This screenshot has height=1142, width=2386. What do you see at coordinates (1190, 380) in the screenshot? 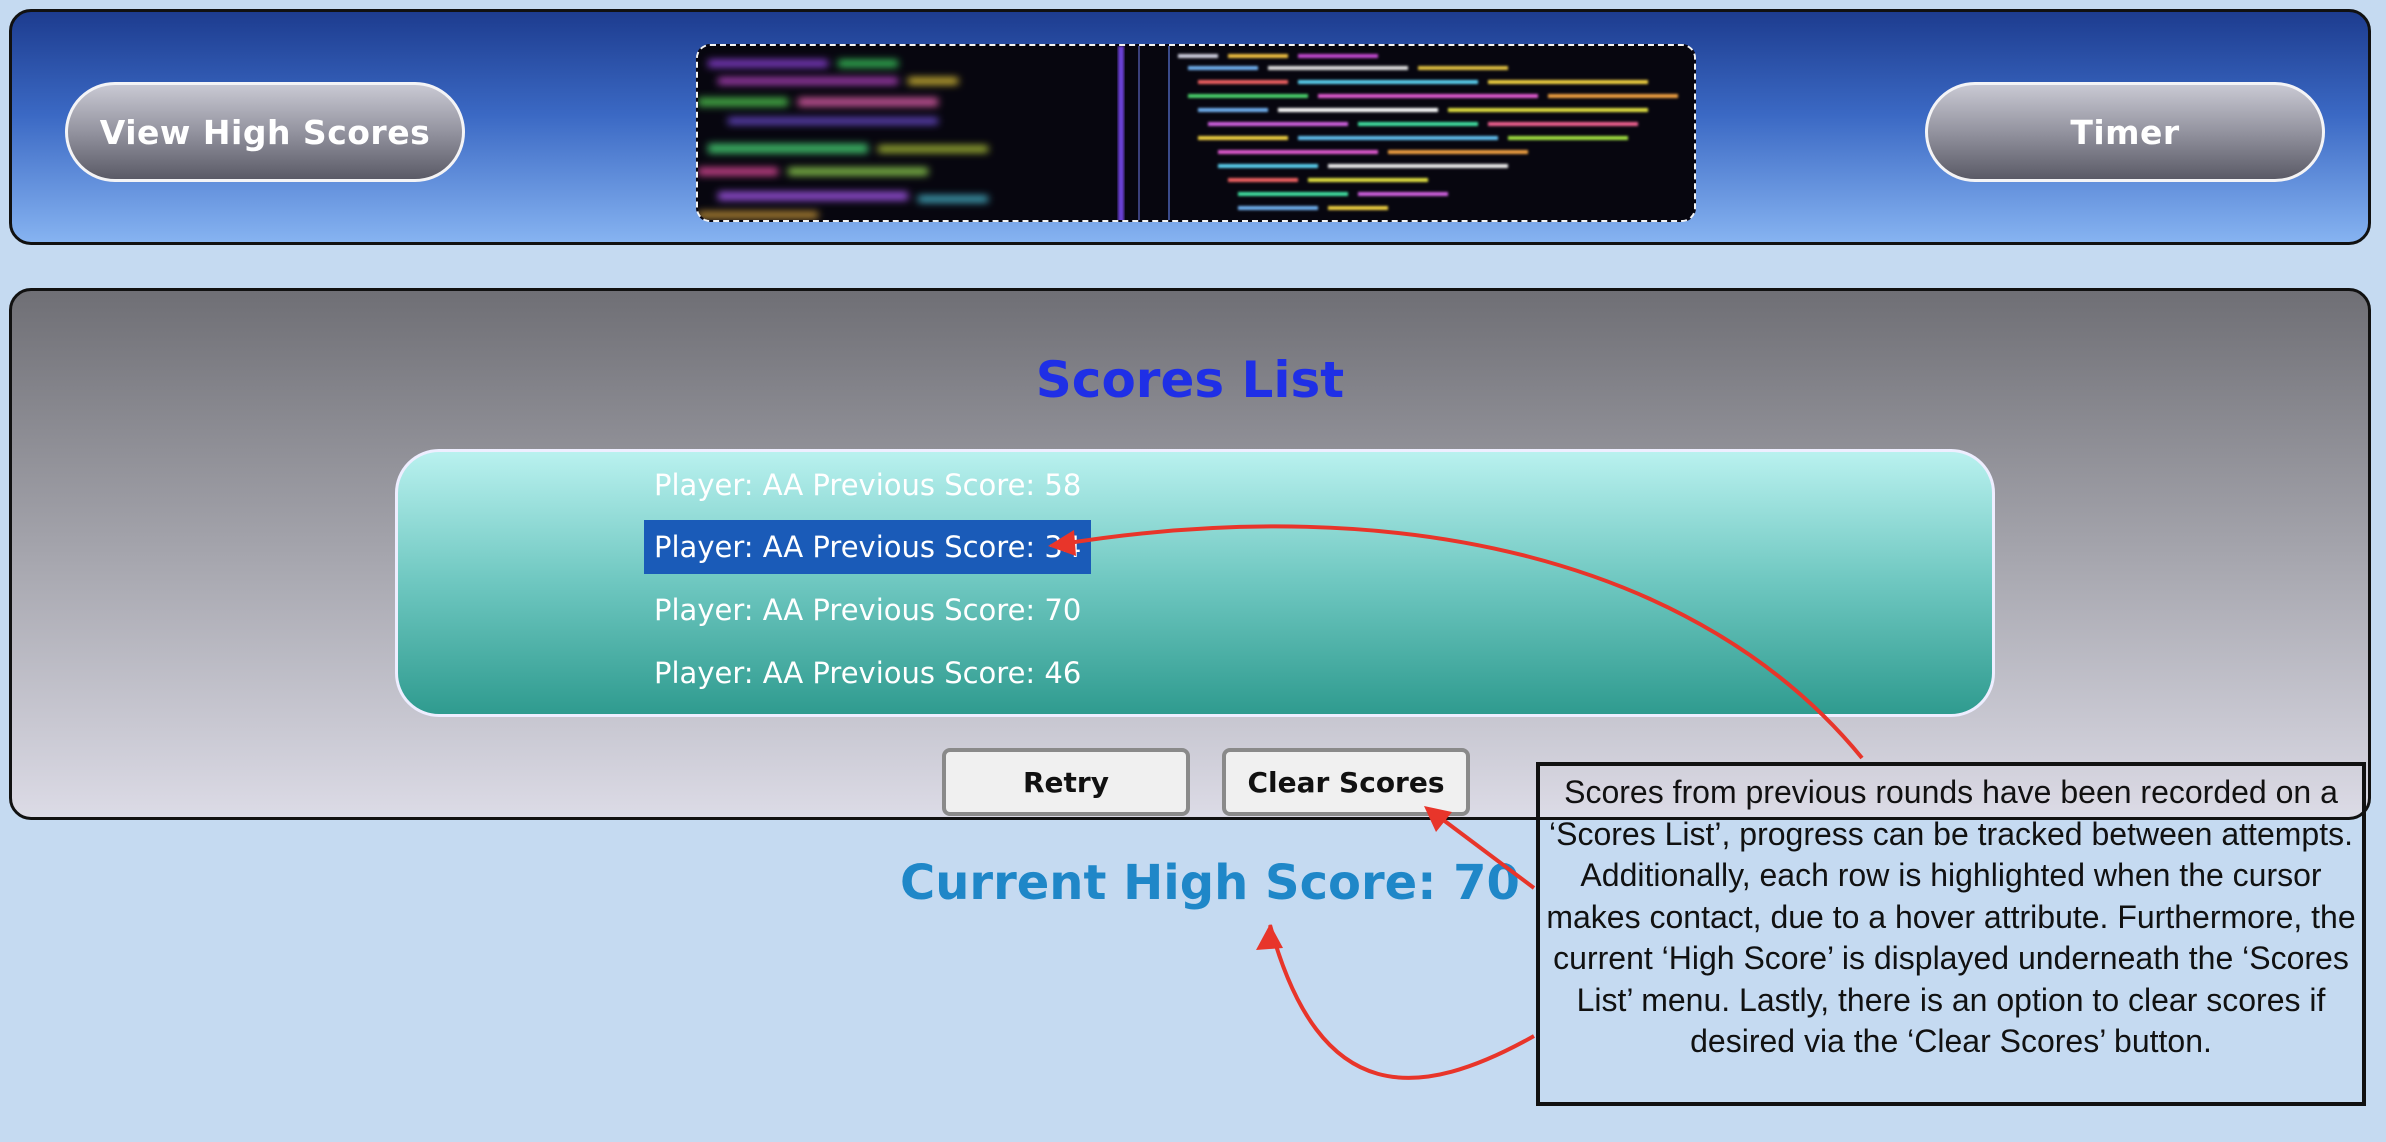
I see `scores-list-title: Scores List` at bounding box center [1190, 380].